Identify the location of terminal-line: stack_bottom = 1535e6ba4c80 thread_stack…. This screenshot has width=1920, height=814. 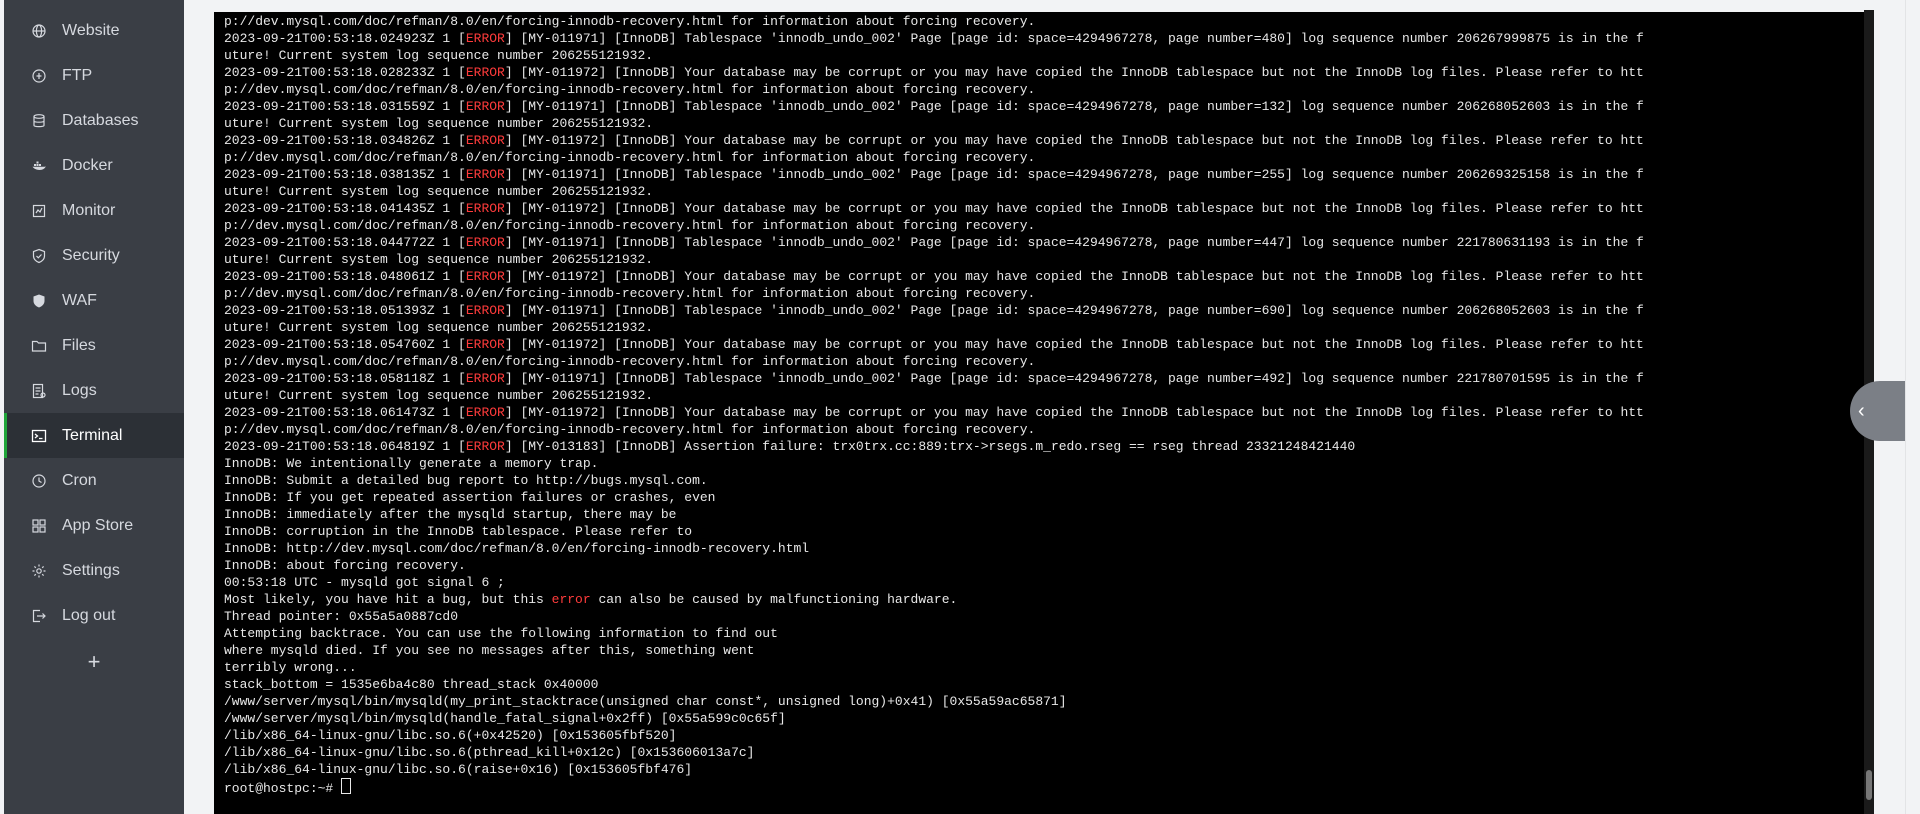
(411, 684).